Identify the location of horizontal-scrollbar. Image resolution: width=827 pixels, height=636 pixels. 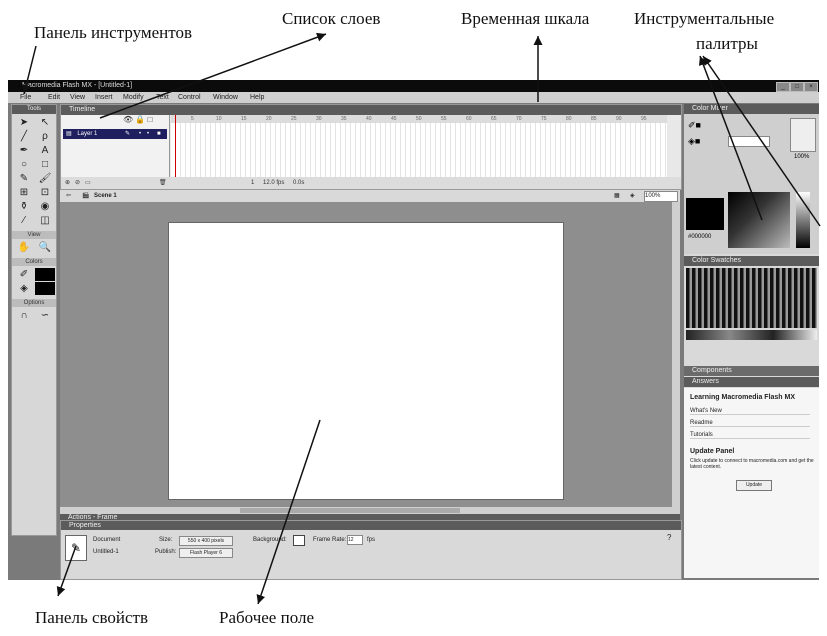
(366, 510).